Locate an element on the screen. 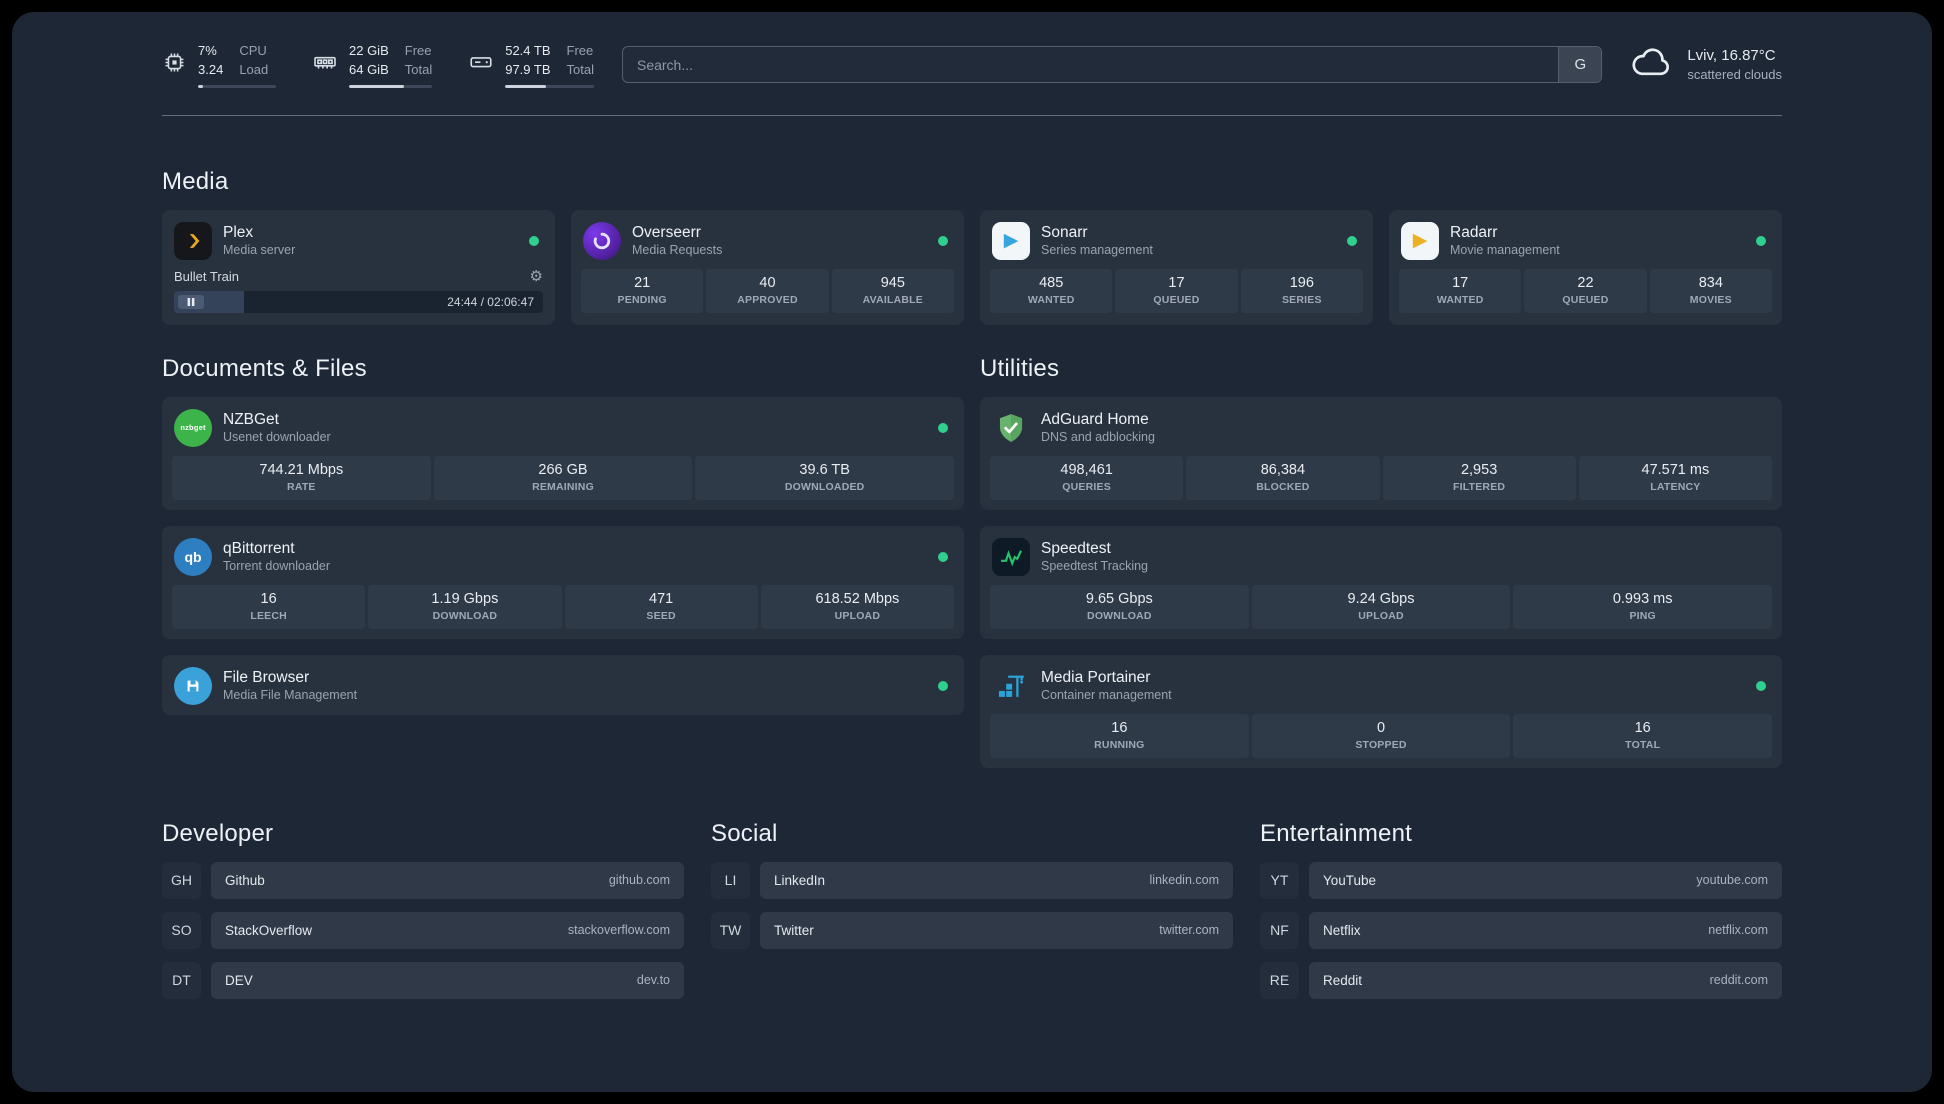 The width and height of the screenshot is (1944, 1104). stat-label: RATE is located at coordinates (301, 486).